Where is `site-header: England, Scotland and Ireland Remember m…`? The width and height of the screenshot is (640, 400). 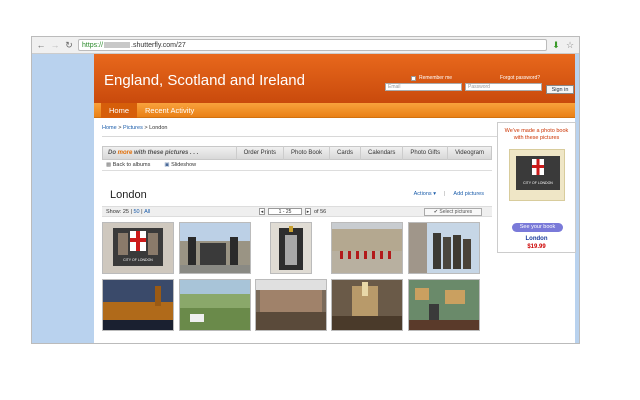 site-header: England, Scotland and Ireland Remember m… is located at coordinates (334, 78).